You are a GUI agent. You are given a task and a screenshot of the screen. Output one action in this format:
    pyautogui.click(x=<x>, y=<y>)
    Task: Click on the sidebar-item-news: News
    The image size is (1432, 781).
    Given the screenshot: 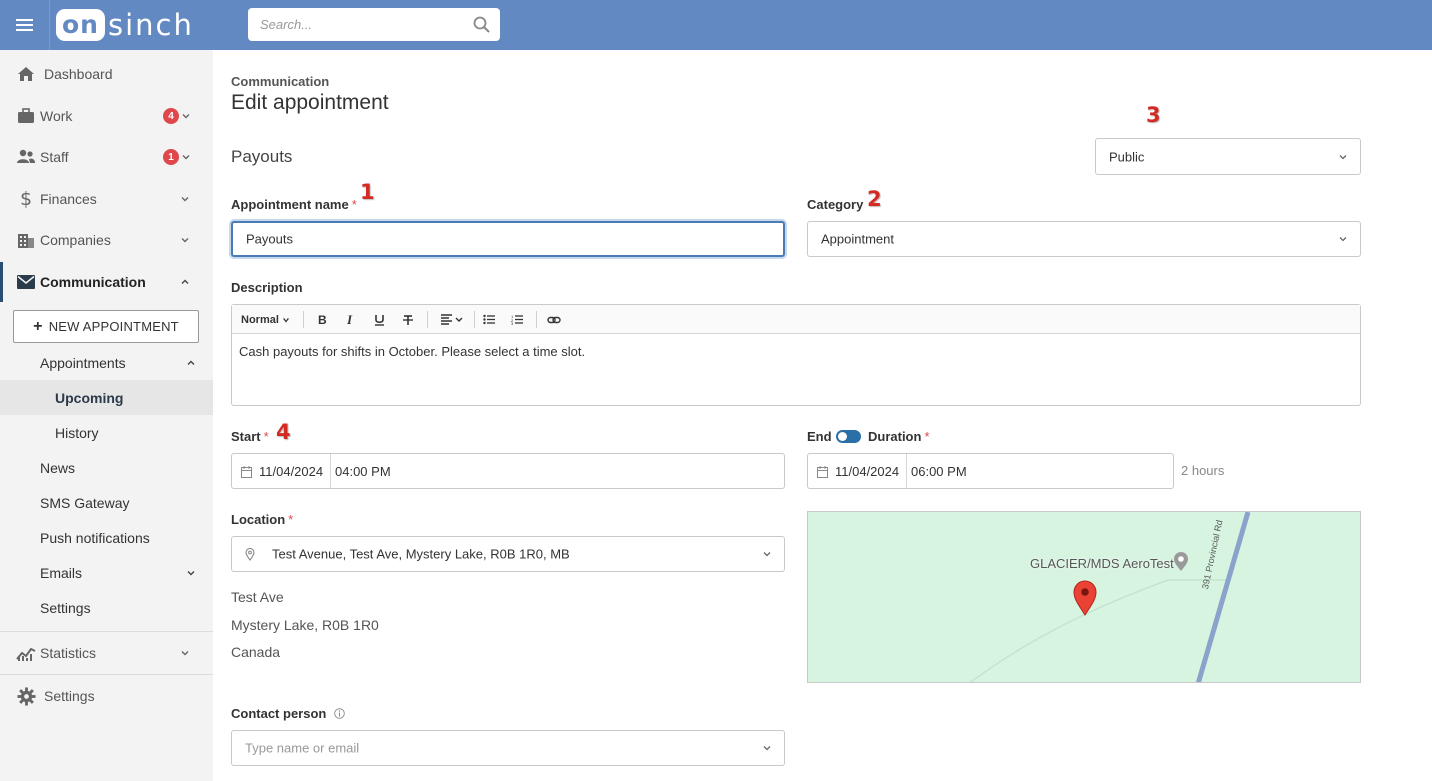 What is the action you would take?
    pyautogui.click(x=106, y=467)
    